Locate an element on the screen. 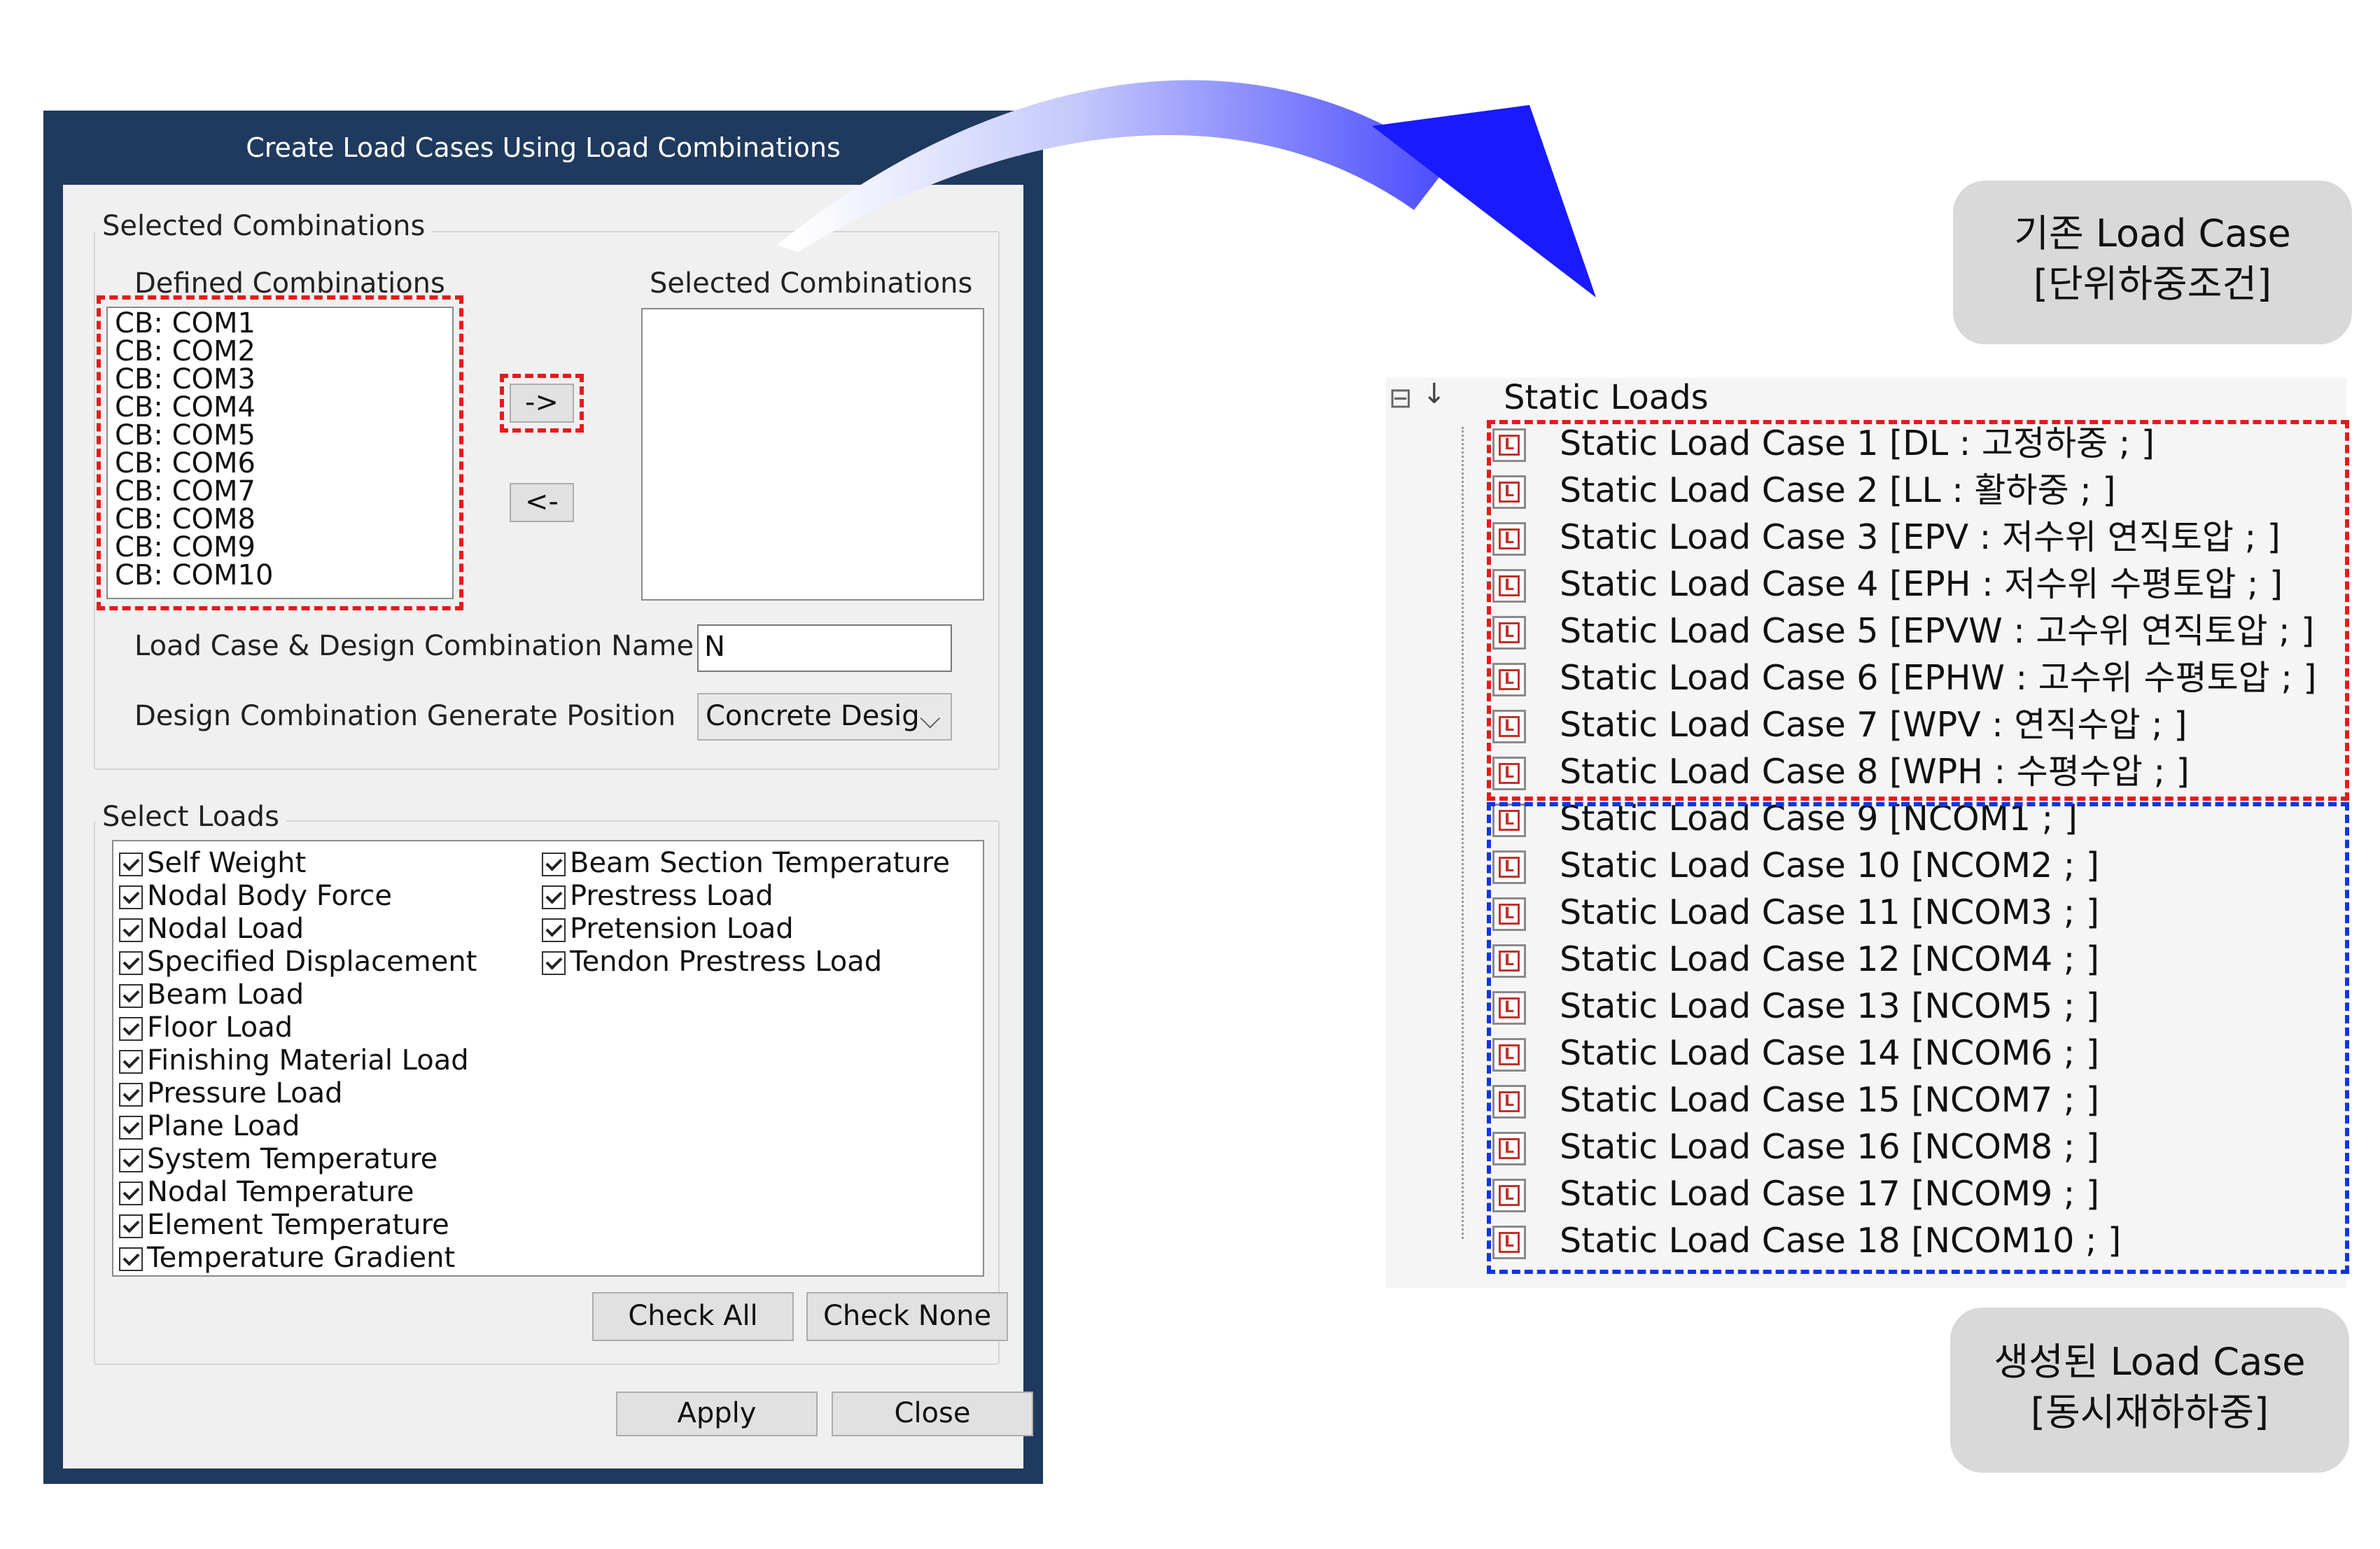 The height and width of the screenshot is (1549, 2380). load-checkbox-label: Self Weight is located at coordinates (227, 863).